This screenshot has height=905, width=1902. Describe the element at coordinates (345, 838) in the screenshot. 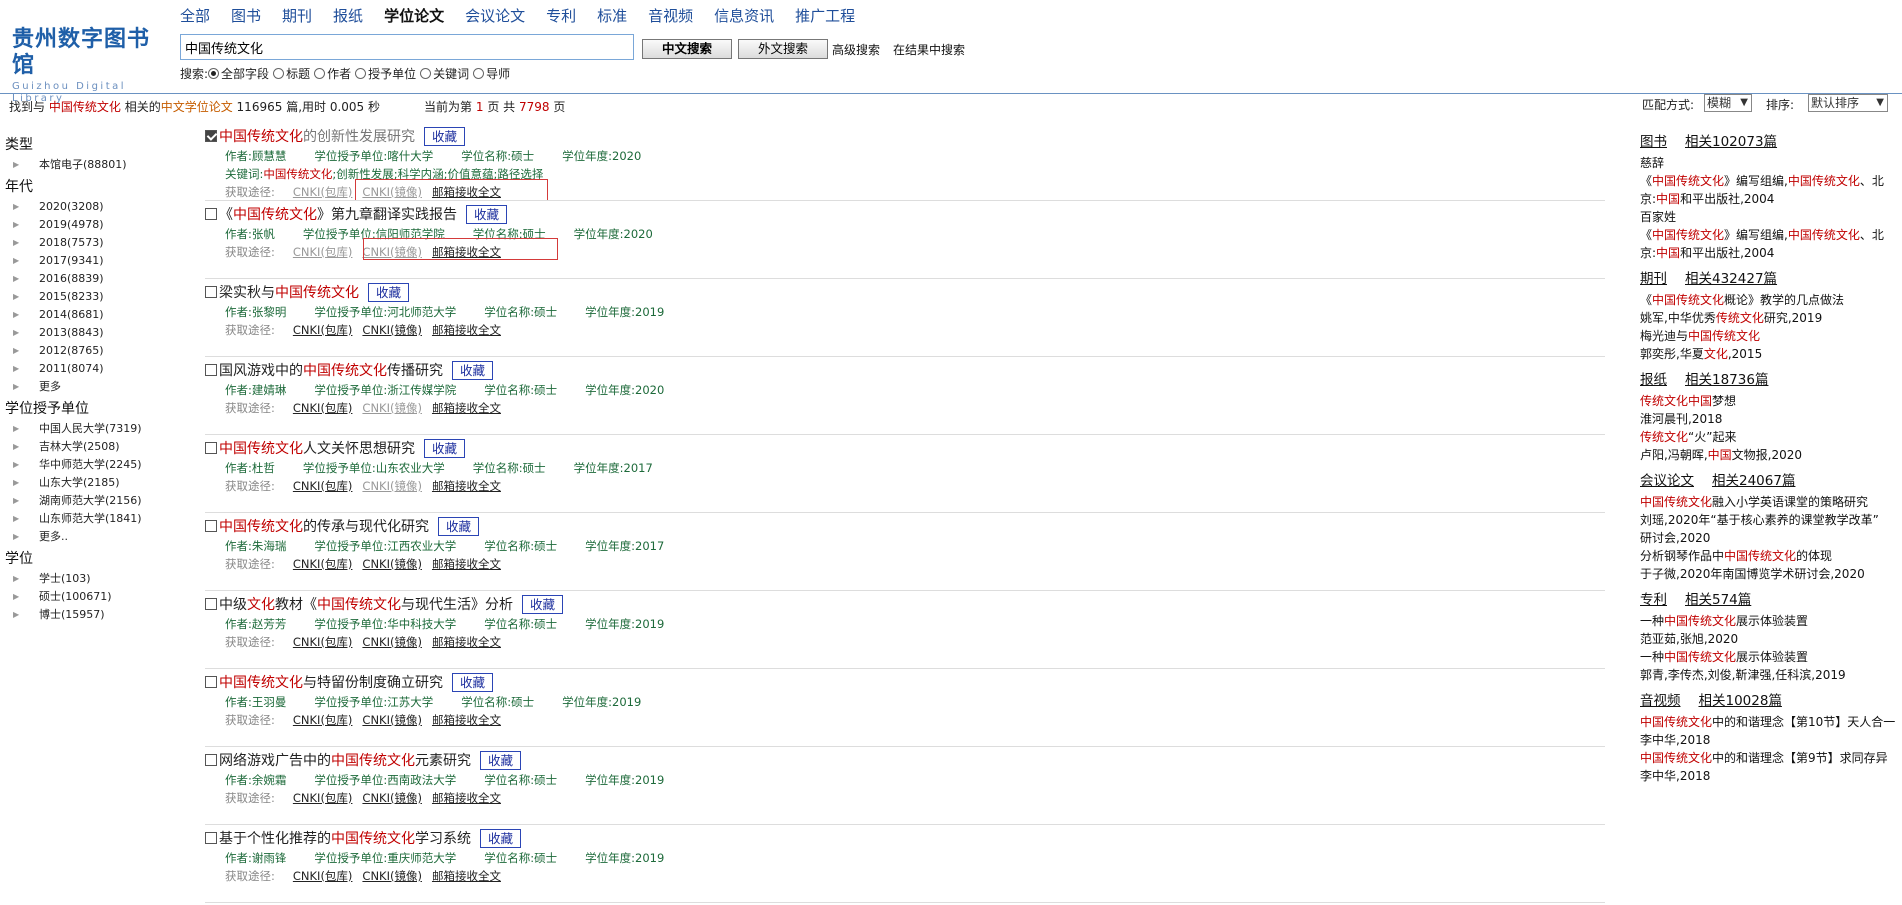

I see `result-title-link: 基于个性化推荐的中国传统文化学习系统` at that location.